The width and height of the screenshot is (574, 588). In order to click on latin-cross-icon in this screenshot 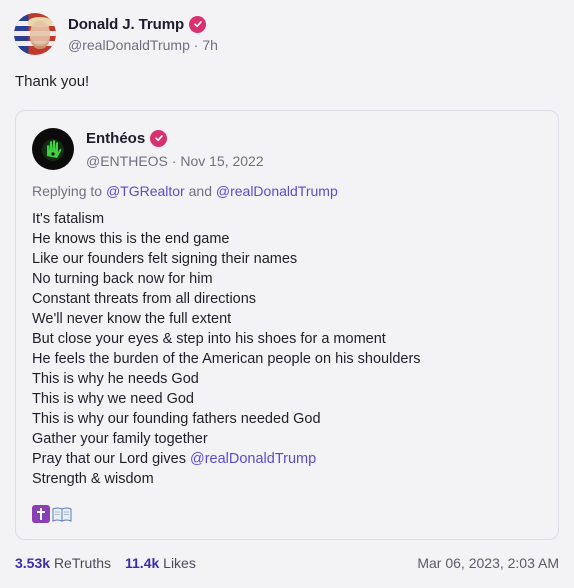, I will do `click(41, 514)`.